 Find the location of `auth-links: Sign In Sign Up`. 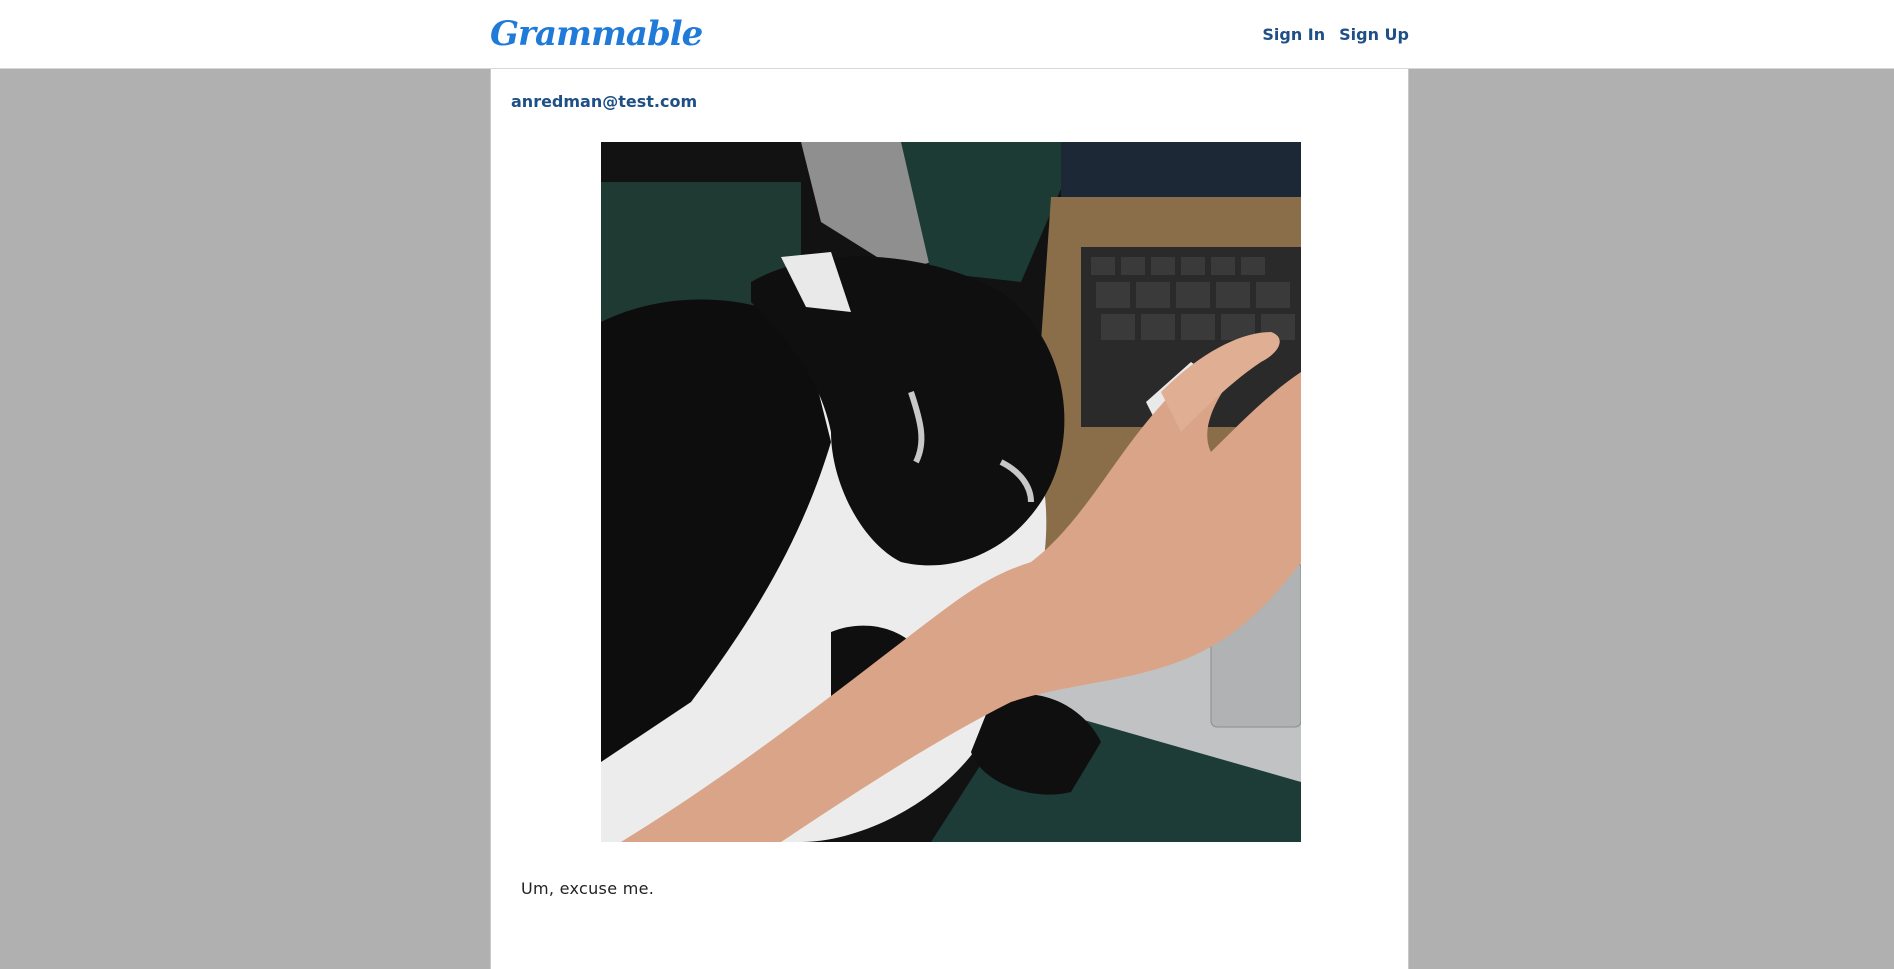

auth-links: Sign In Sign Up is located at coordinates (1335, 34).